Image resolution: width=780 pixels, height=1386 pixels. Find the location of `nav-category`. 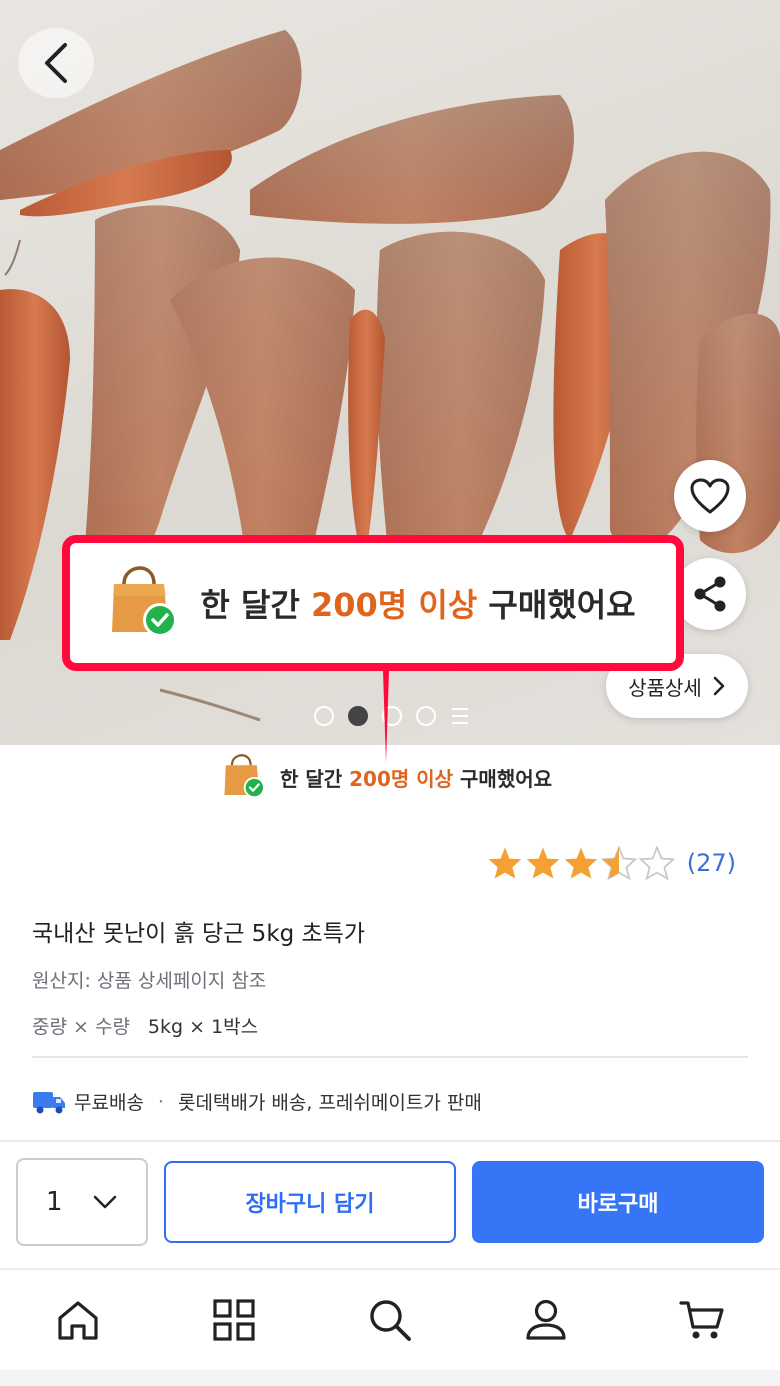

nav-category is located at coordinates (234, 1320).